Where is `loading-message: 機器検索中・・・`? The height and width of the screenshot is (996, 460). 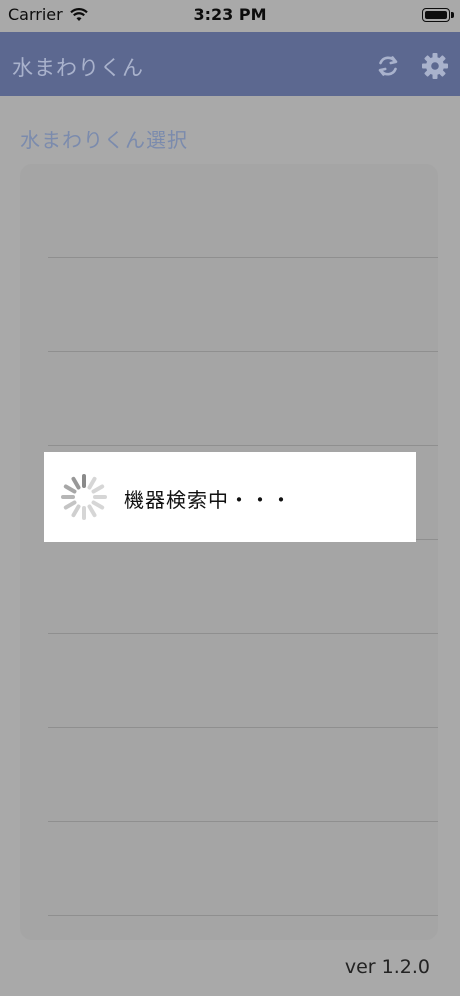
loading-message: 機器検索中・・・ is located at coordinates (208, 500).